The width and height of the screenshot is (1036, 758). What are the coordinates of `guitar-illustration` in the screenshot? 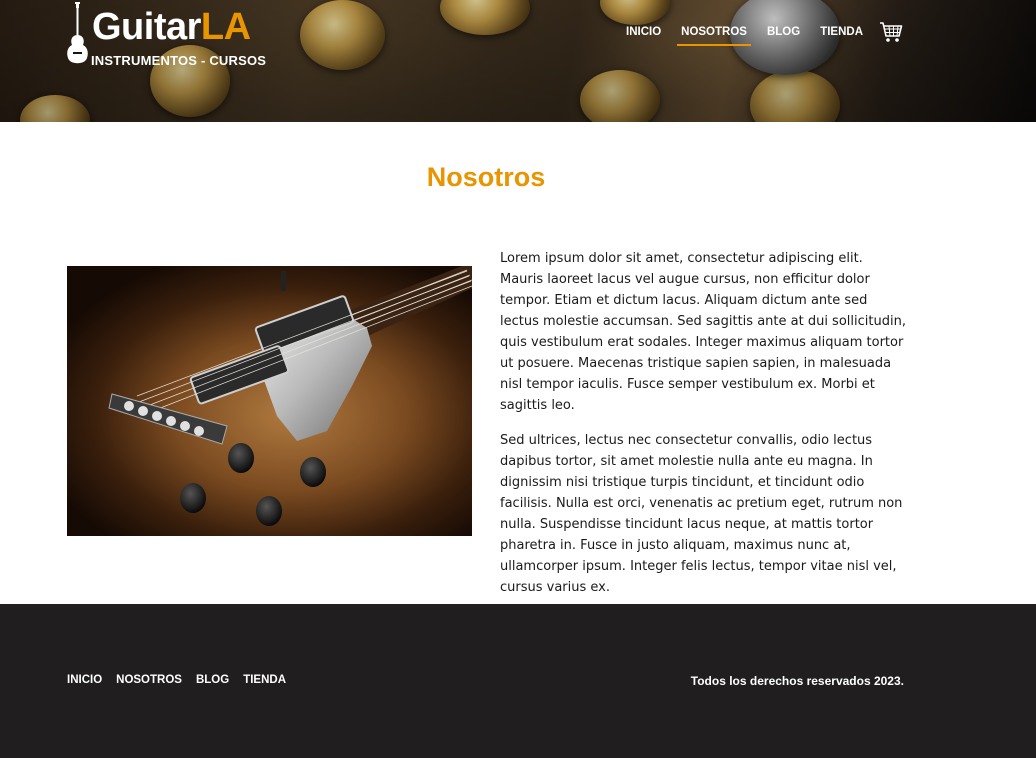 It's located at (290, 396).